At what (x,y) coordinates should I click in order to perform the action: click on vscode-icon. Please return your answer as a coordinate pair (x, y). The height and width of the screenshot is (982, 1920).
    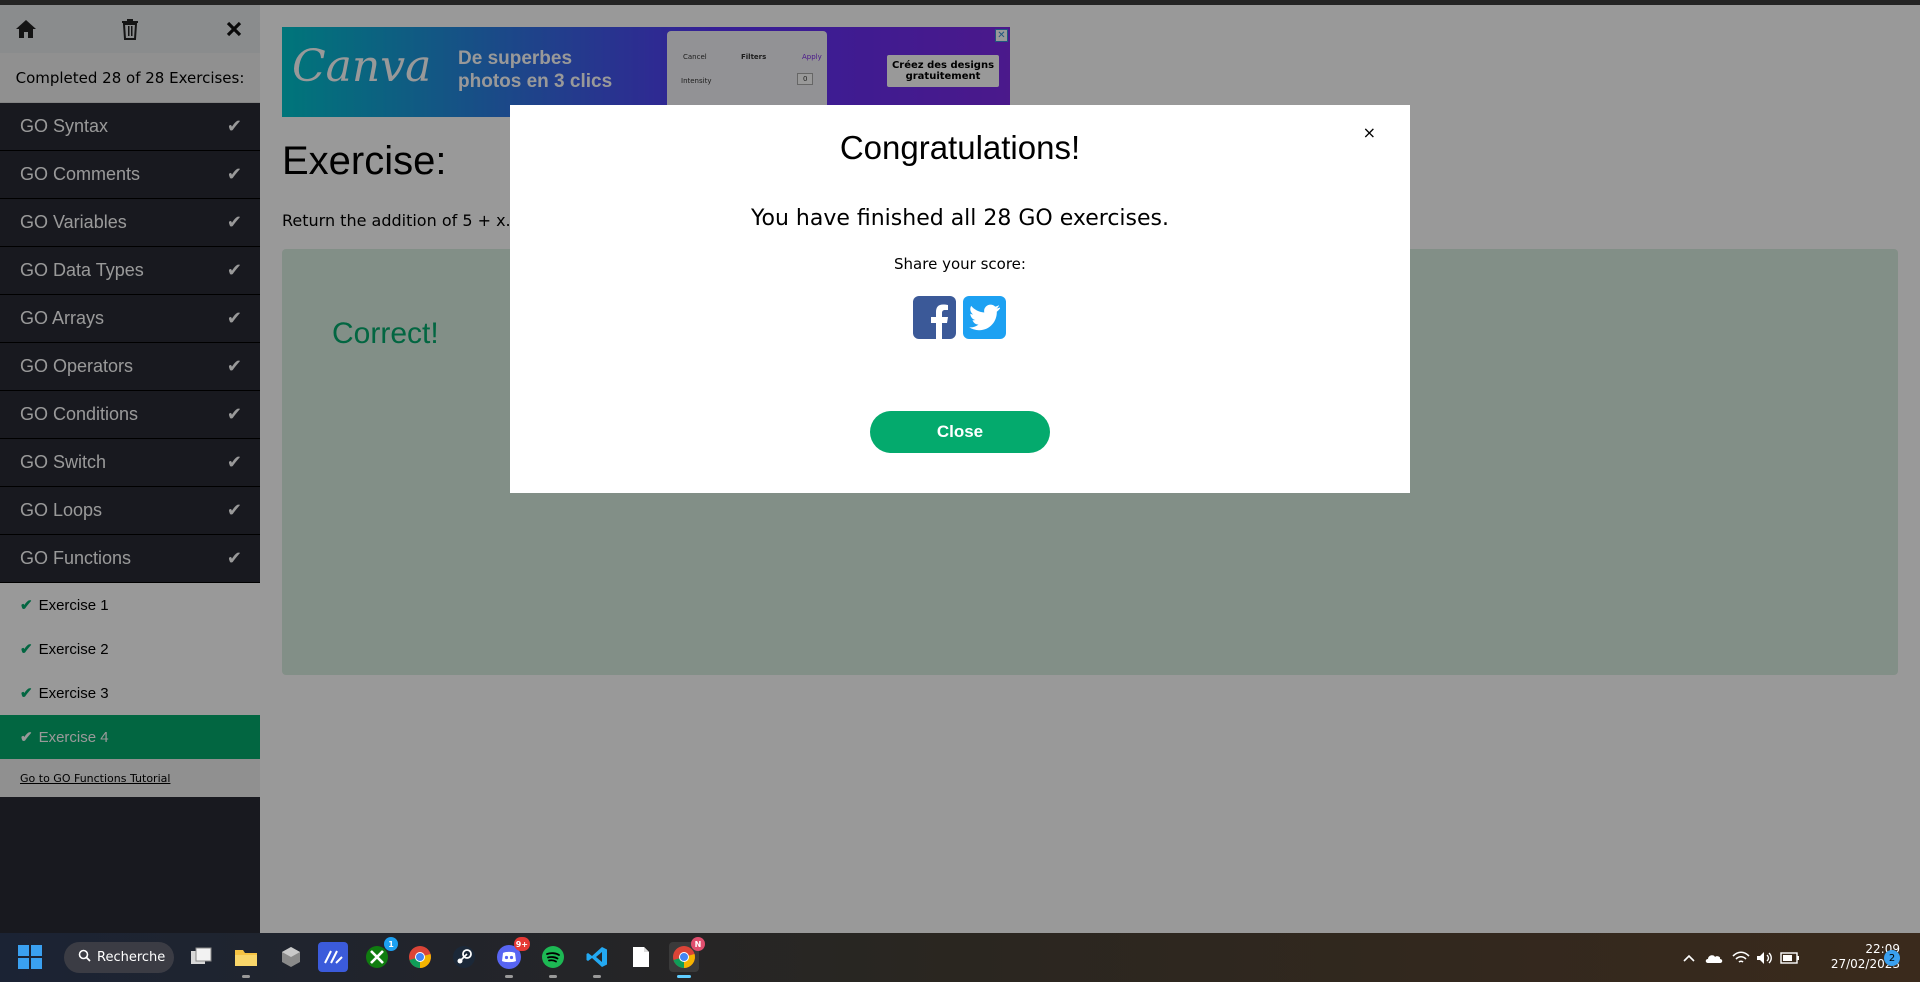
    Looking at the image, I should click on (597, 960).